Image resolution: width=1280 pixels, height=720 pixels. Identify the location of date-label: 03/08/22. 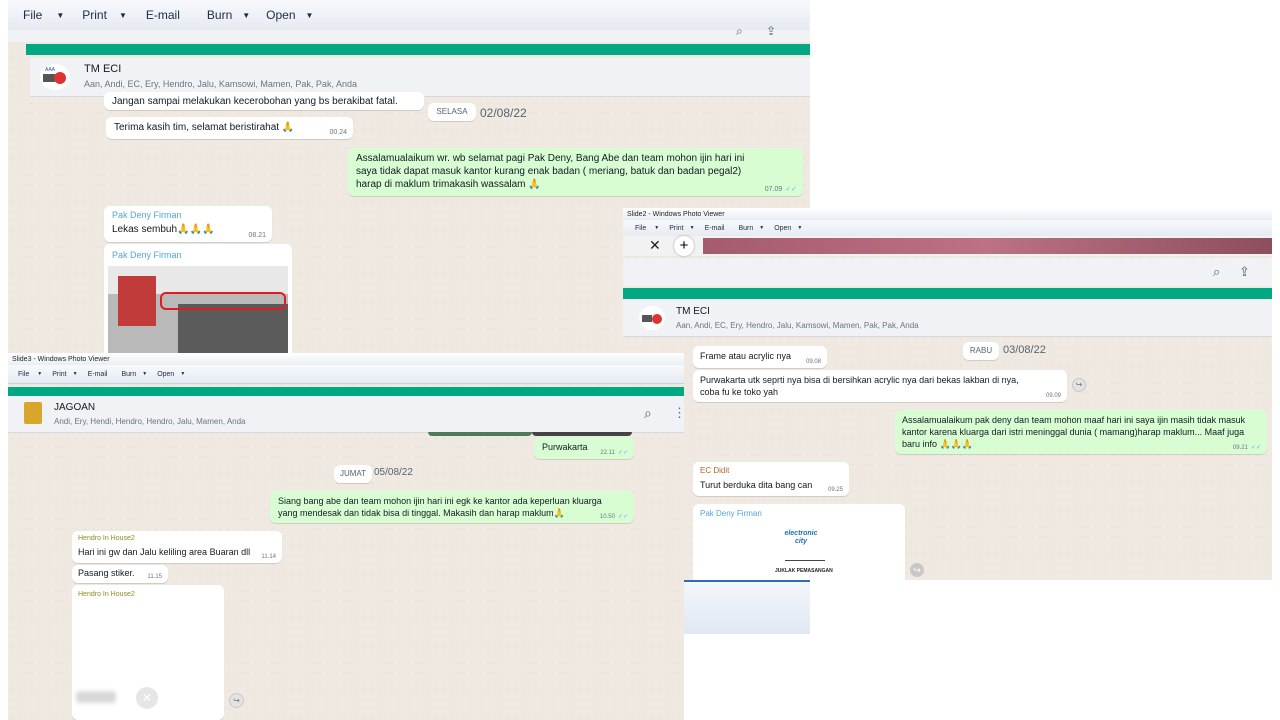
(1024, 350).